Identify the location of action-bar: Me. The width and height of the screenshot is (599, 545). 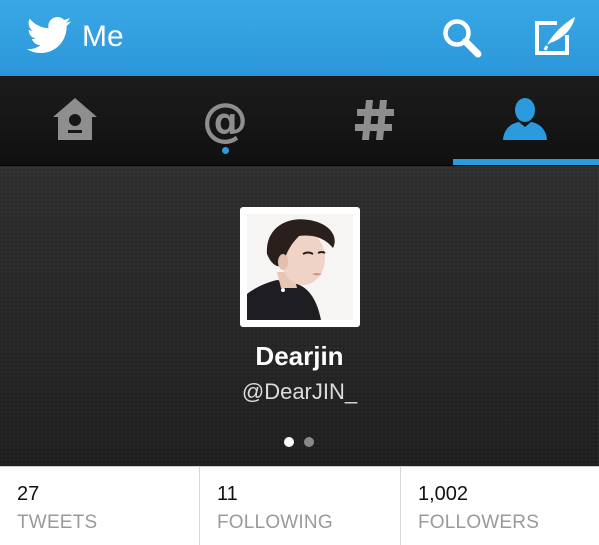
(299, 38).